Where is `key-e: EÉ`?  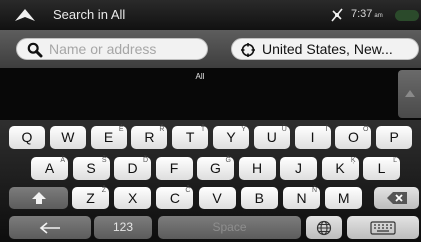
key-e: EÉ is located at coordinates (108, 137).